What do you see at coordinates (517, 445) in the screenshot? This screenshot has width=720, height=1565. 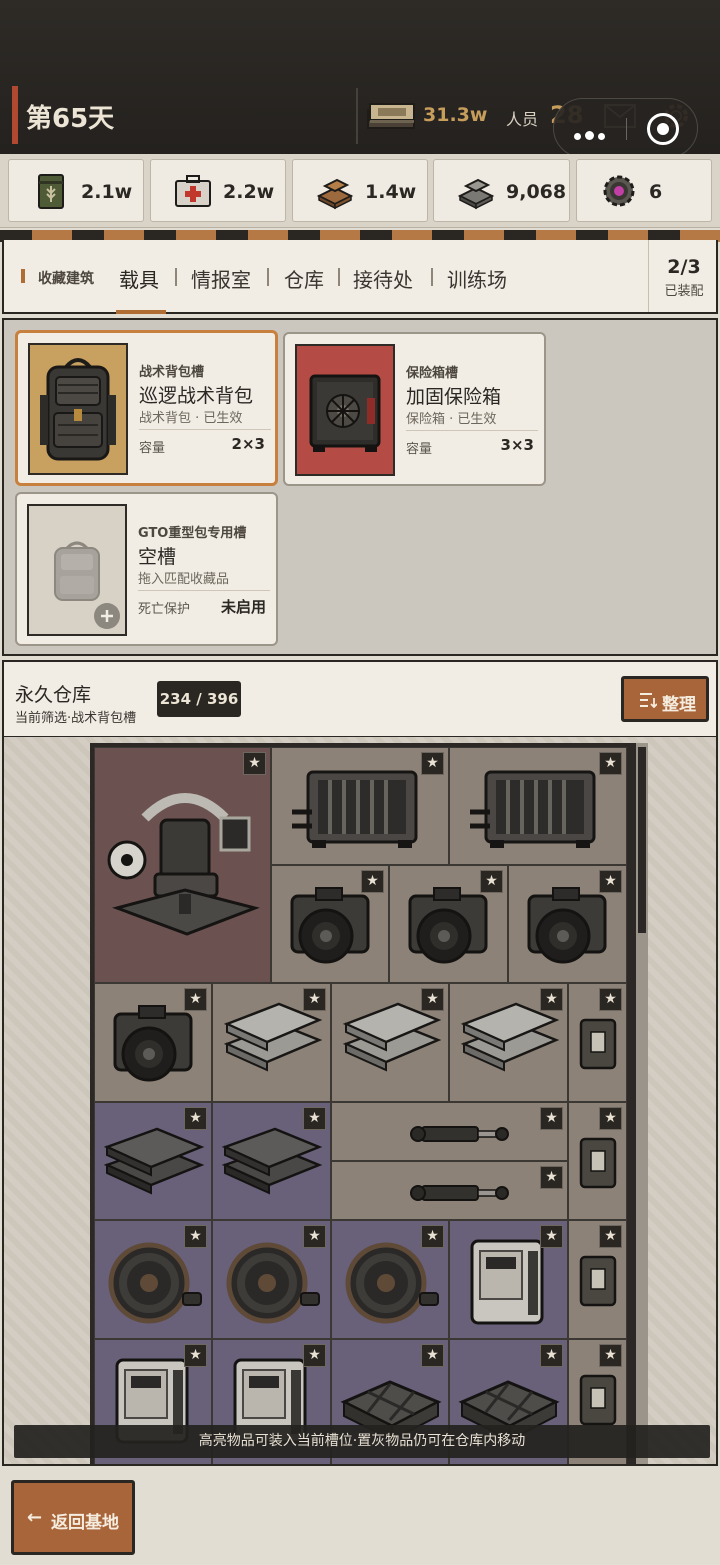 I see `slot-stat-value: 3×3` at bounding box center [517, 445].